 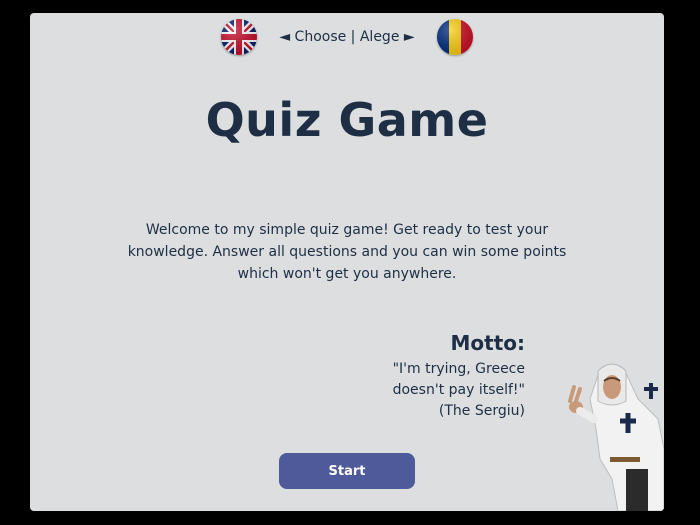 I want to click on page-title: Quiz Game, so click(x=347, y=120).